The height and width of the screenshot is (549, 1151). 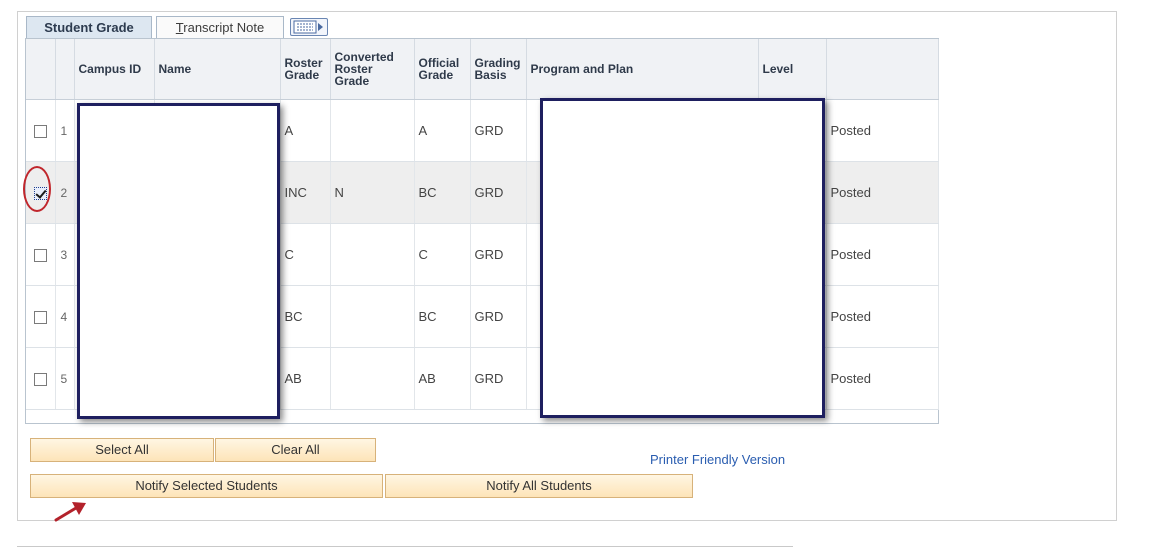 I want to click on divider, so click(x=405, y=546).